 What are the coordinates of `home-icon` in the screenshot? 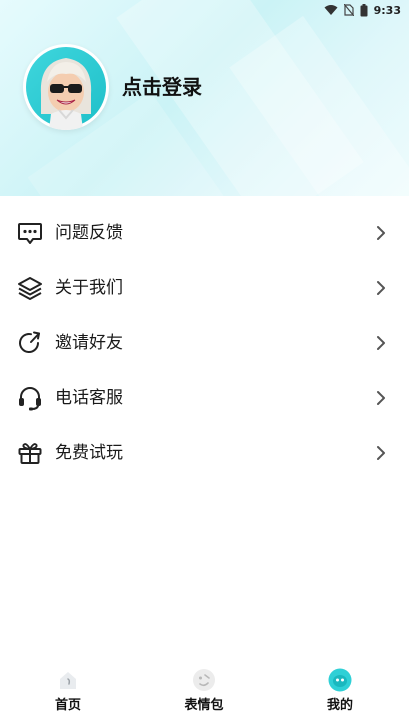 It's located at (68, 680).